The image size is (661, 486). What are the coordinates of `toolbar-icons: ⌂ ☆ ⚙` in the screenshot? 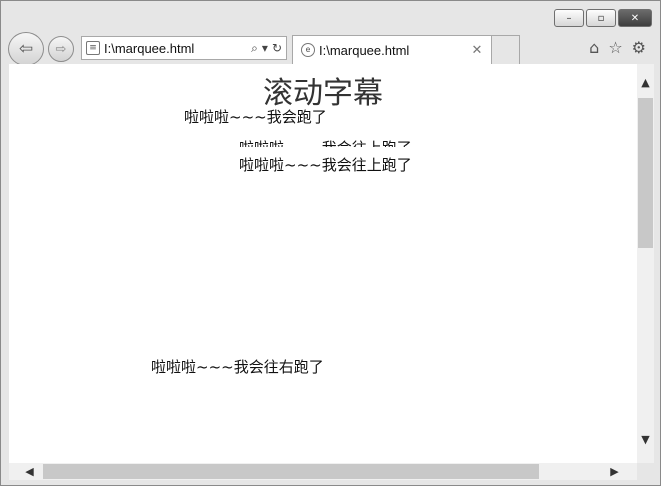 It's located at (617, 47).